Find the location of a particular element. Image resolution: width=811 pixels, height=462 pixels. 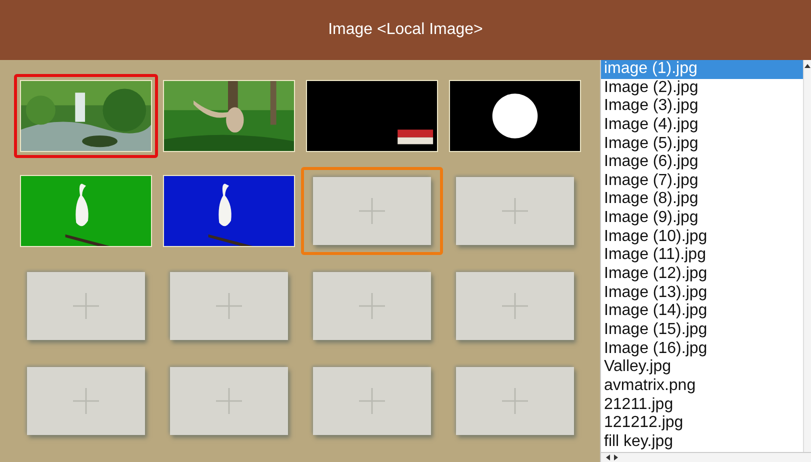

file-list-item: Image (13).jpg is located at coordinates (702, 293).